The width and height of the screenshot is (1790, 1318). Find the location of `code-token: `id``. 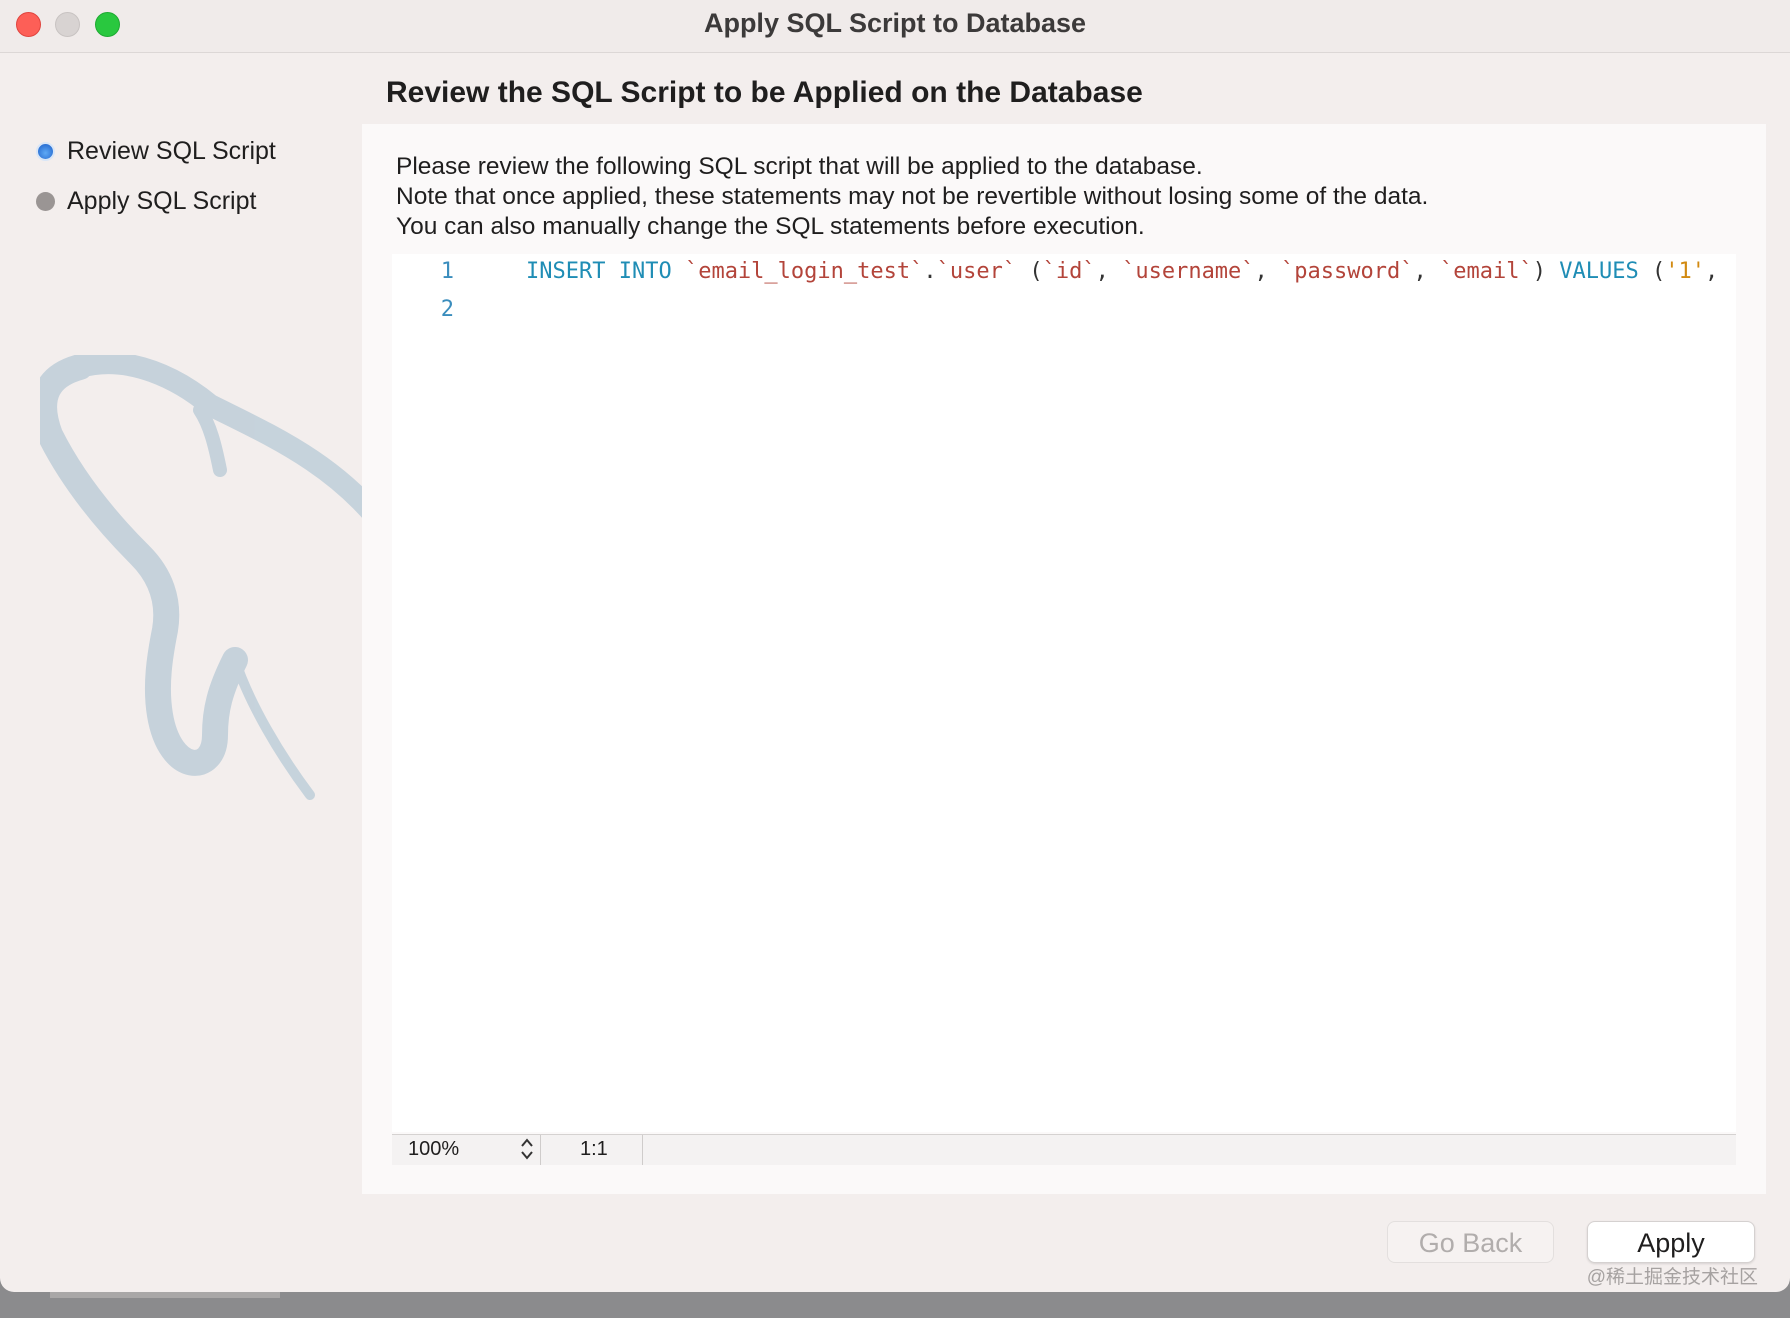

code-token: `id` is located at coordinates (1069, 271).